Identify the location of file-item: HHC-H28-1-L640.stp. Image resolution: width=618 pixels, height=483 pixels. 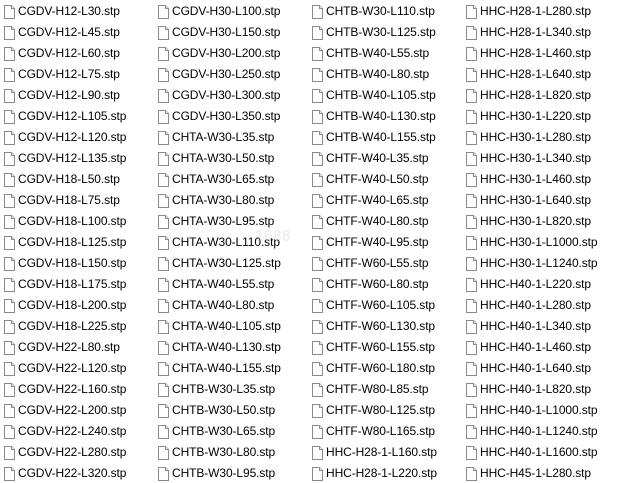
(528, 74).